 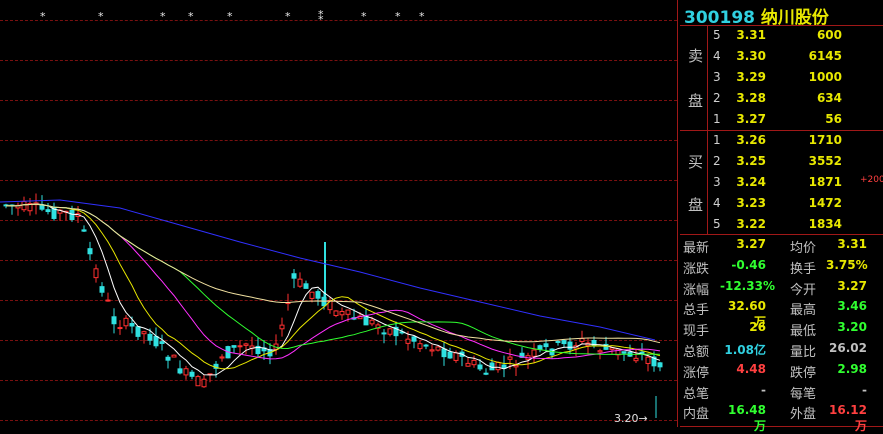 What do you see at coordinates (757, 327) in the screenshot?
I see `stat-value: 26` at bounding box center [757, 327].